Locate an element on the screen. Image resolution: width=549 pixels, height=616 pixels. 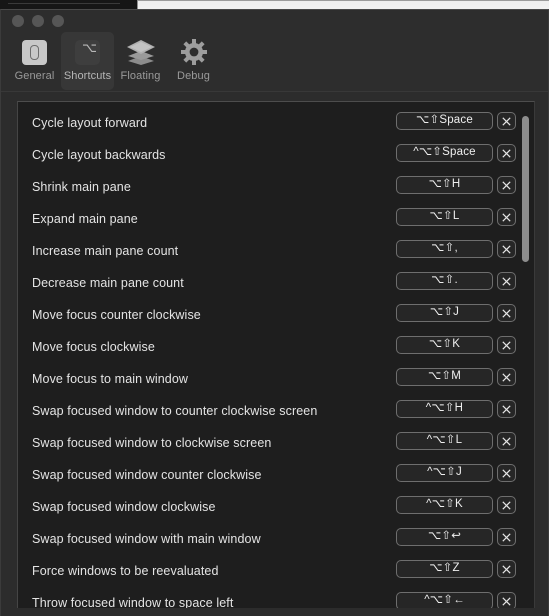
shortcut-recorder-value: ⌥⇧↩ is located at coordinates (444, 536).